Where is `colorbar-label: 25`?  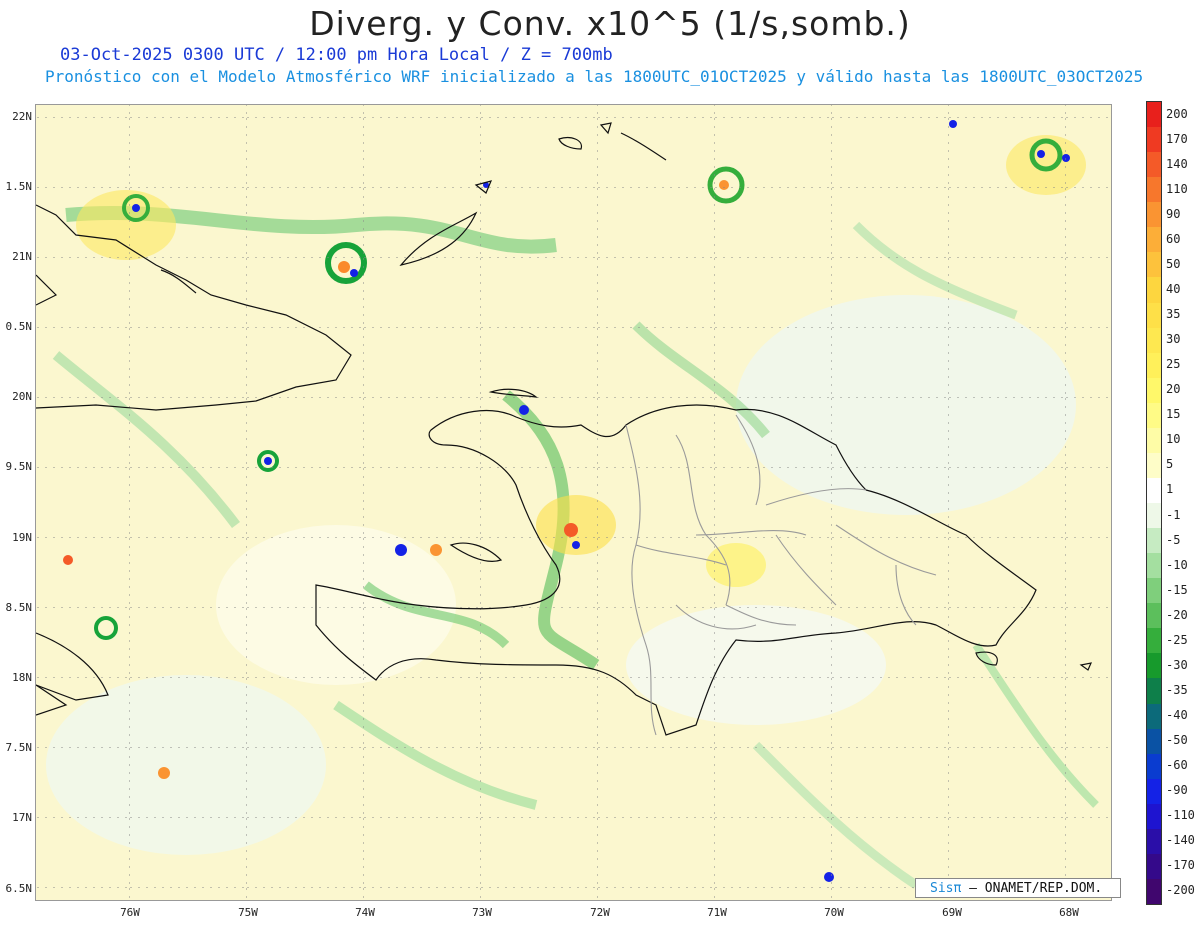
colorbar-label: 25 is located at coordinates (1173, 364).